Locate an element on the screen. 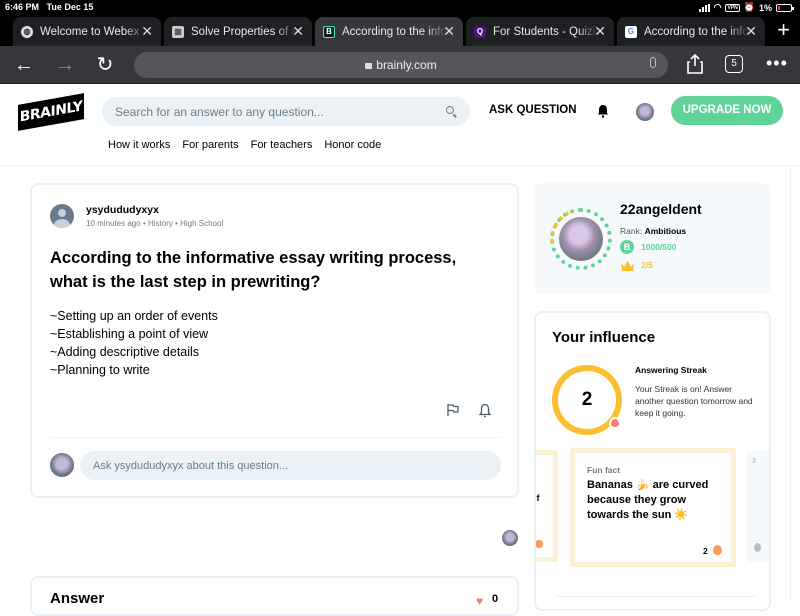 The image size is (800, 616). wifi-icon: ◠ is located at coordinates (717, 7).